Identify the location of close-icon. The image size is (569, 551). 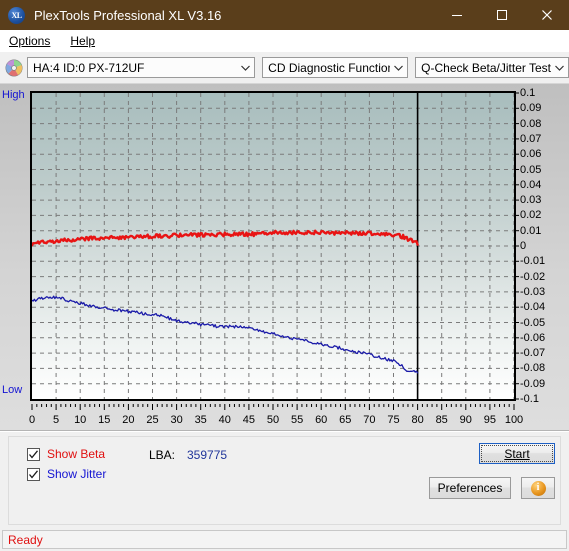
(546, 15).